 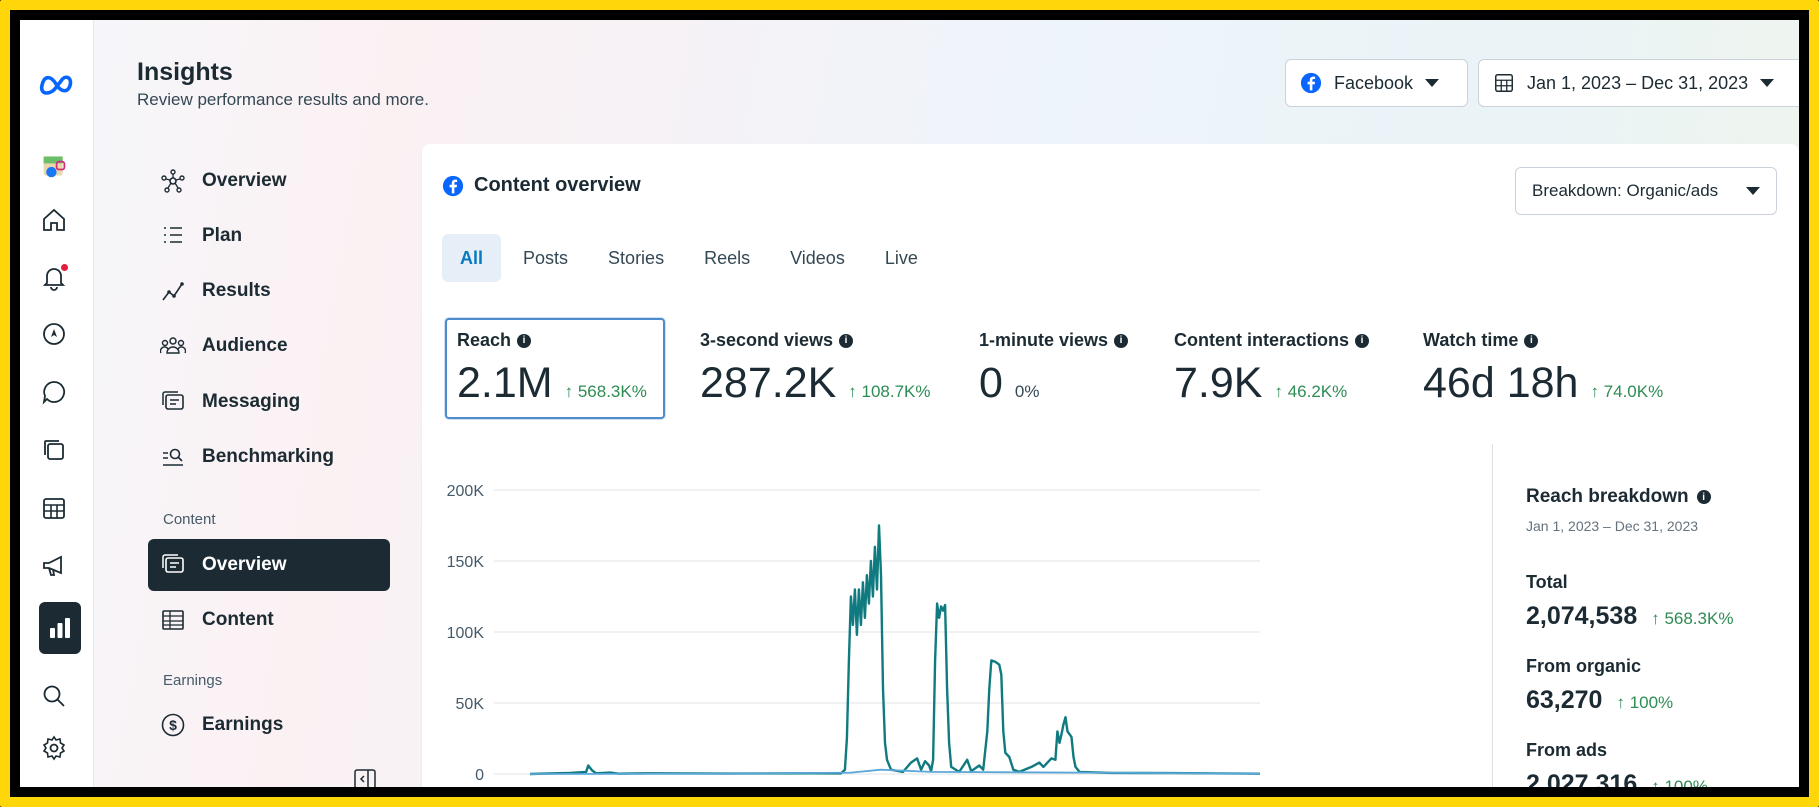 I want to click on collapse-sidebar-icon, so click(x=365, y=777).